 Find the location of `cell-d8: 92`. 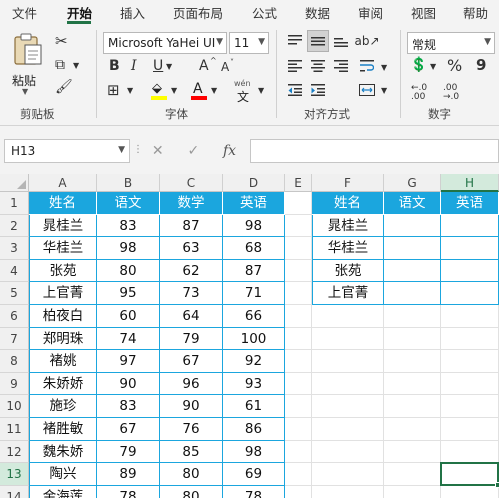

cell-d8: 92 is located at coordinates (254, 361).